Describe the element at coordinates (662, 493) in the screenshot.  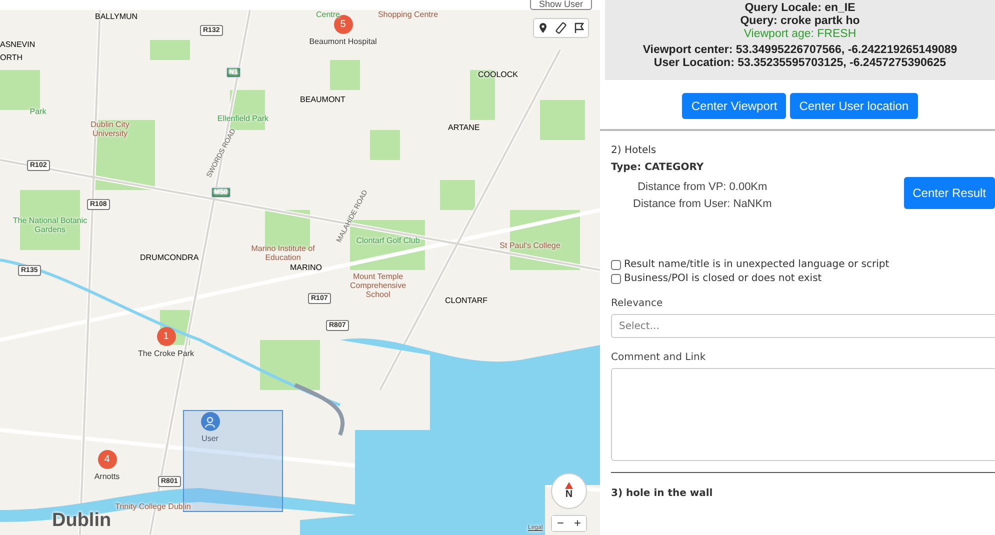
I see `result-title: 3) hole in the wall` at that location.